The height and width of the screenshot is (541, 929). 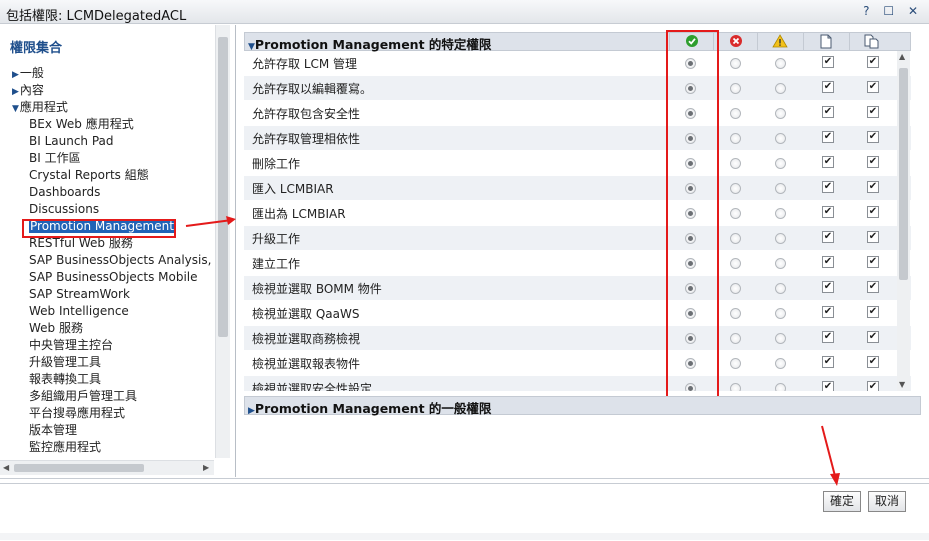 I want to click on close-icon: ✕, so click(x=915, y=11).